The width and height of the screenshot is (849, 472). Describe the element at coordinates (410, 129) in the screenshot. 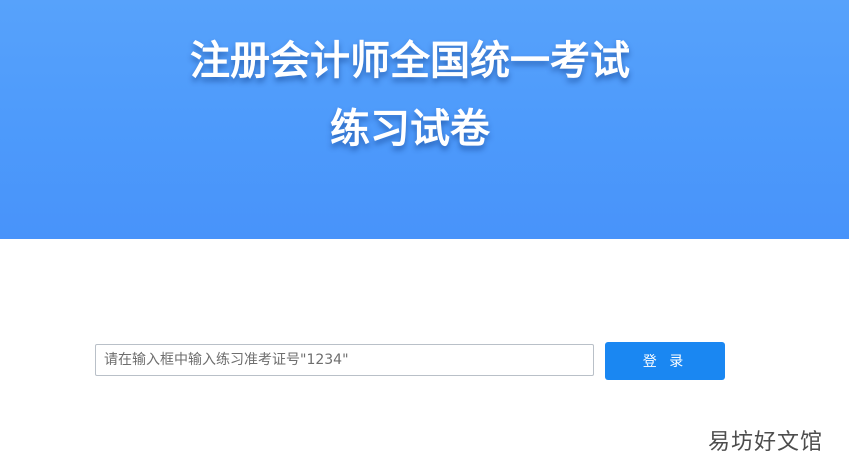

I see `exam-subtitle: 练习试卷` at that location.